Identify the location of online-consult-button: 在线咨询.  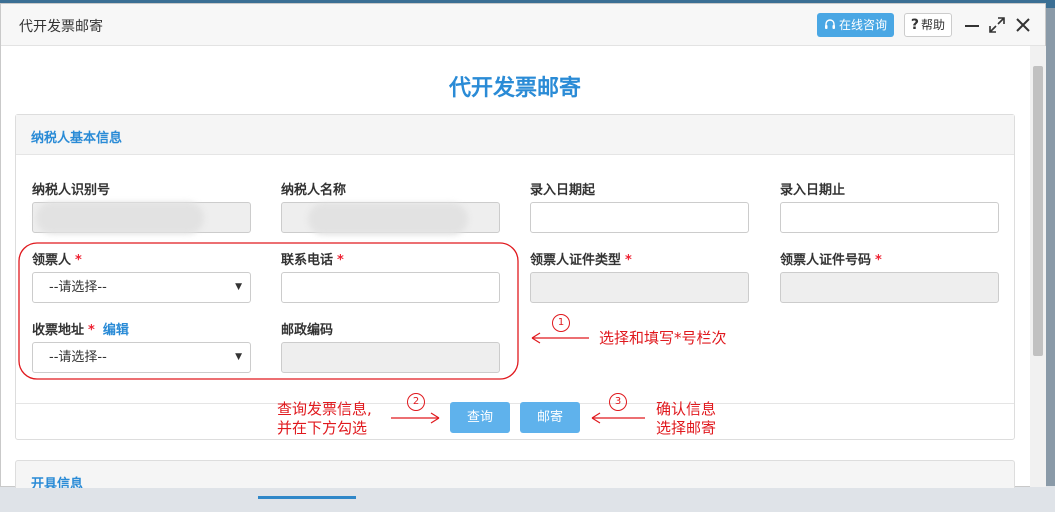
(855, 25).